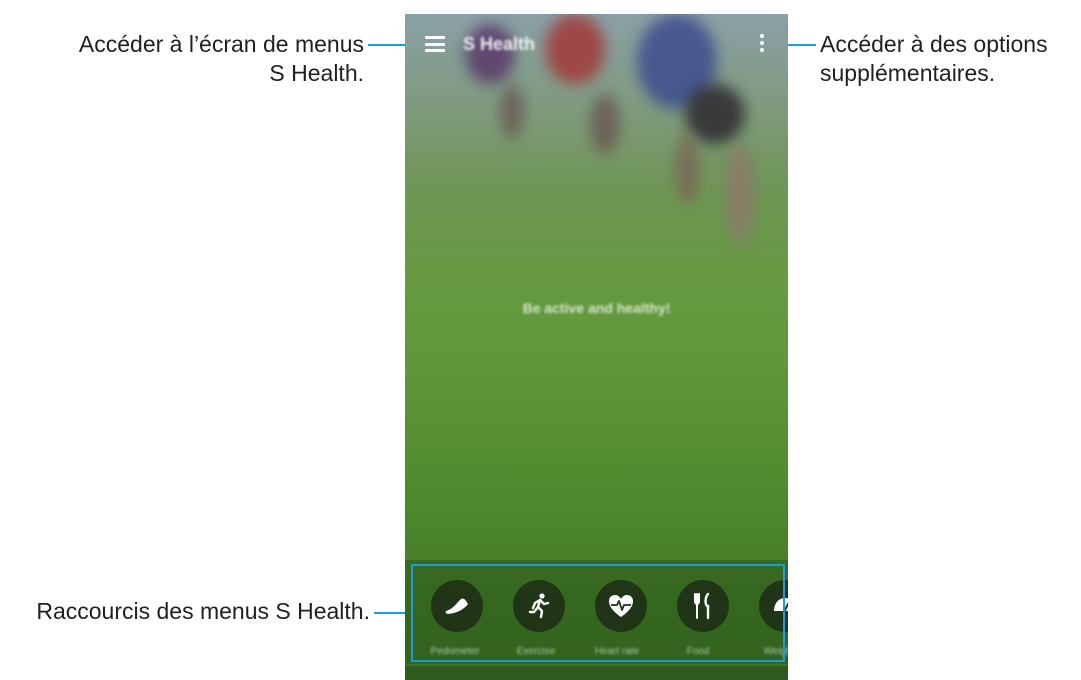 This screenshot has width=1081, height=680. I want to click on hamburger-menu-icon, so click(435, 44).